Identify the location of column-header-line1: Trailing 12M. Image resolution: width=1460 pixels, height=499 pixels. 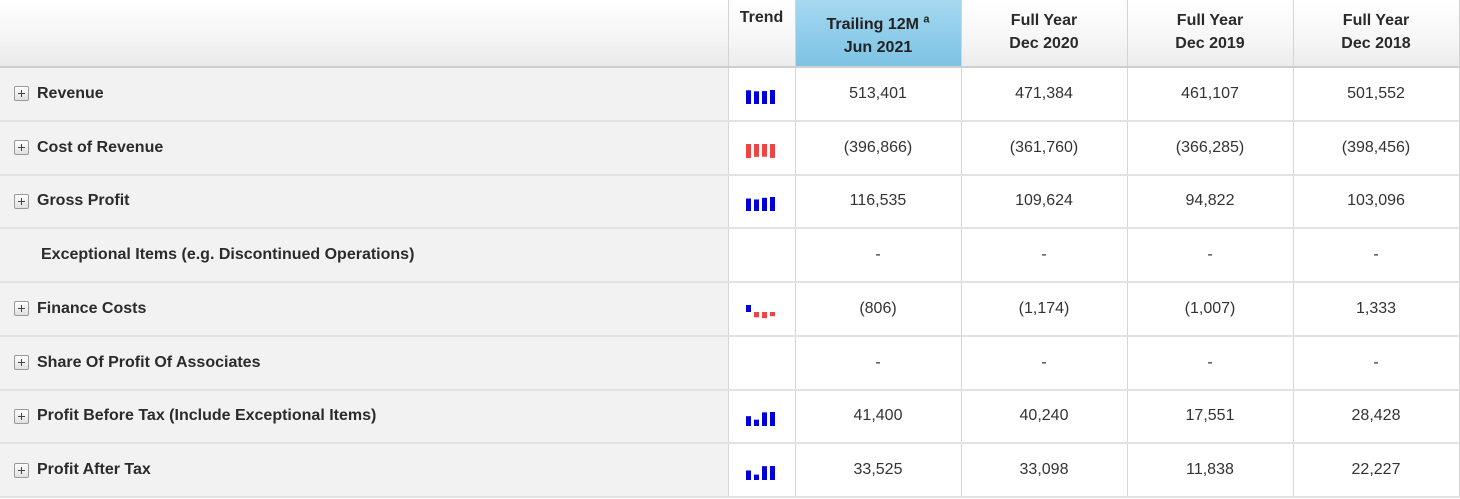
(872, 24).